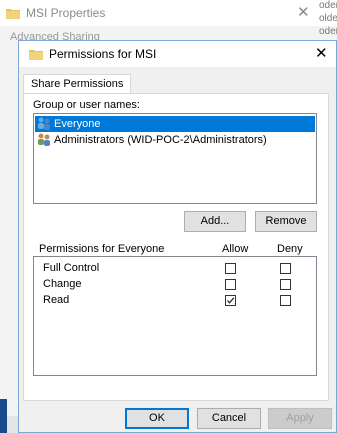 The image size is (337, 433). I want to click on admin-group-icon, so click(44, 142).